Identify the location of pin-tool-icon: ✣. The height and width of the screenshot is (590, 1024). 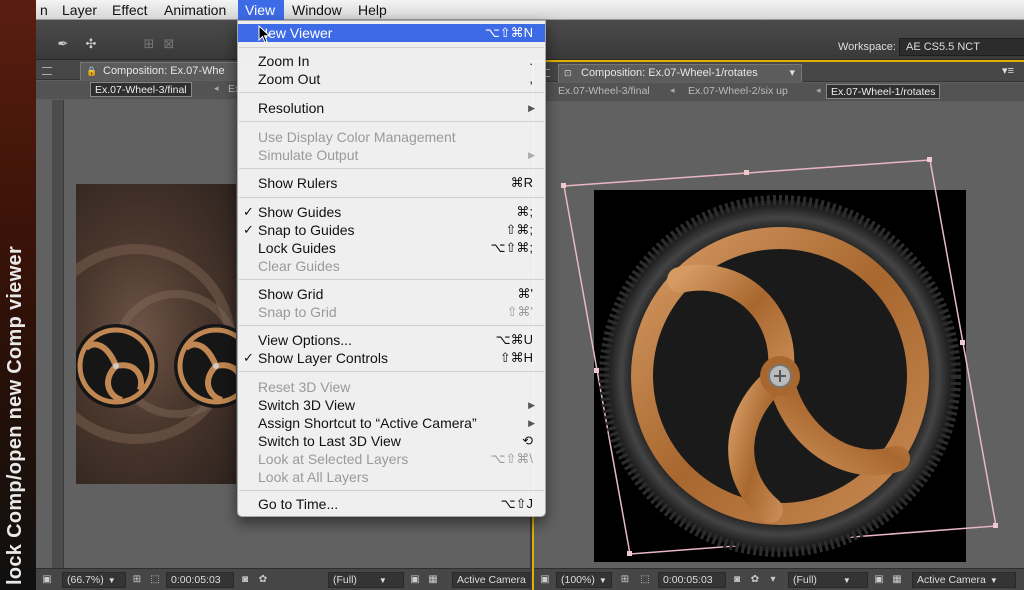
(91, 44).